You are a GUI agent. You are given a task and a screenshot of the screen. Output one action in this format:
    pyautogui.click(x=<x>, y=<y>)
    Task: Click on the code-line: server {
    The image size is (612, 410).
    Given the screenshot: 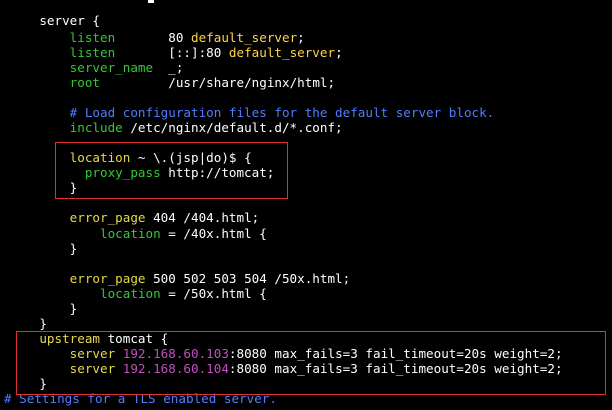 What is the action you would take?
    pyautogui.click(x=54, y=20)
    